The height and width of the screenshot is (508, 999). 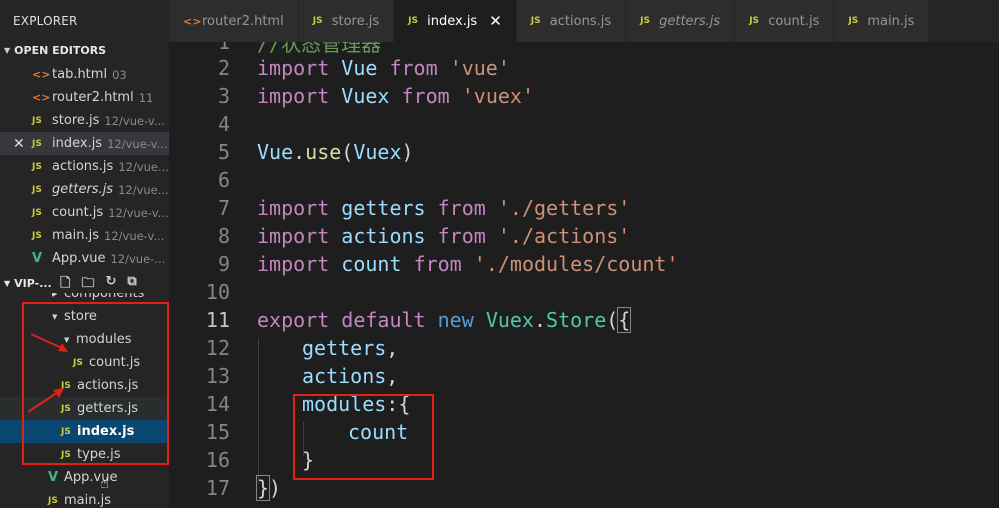 I want to click on tree-item-actions-js: JS actions.js, so click(x=84, y=385).